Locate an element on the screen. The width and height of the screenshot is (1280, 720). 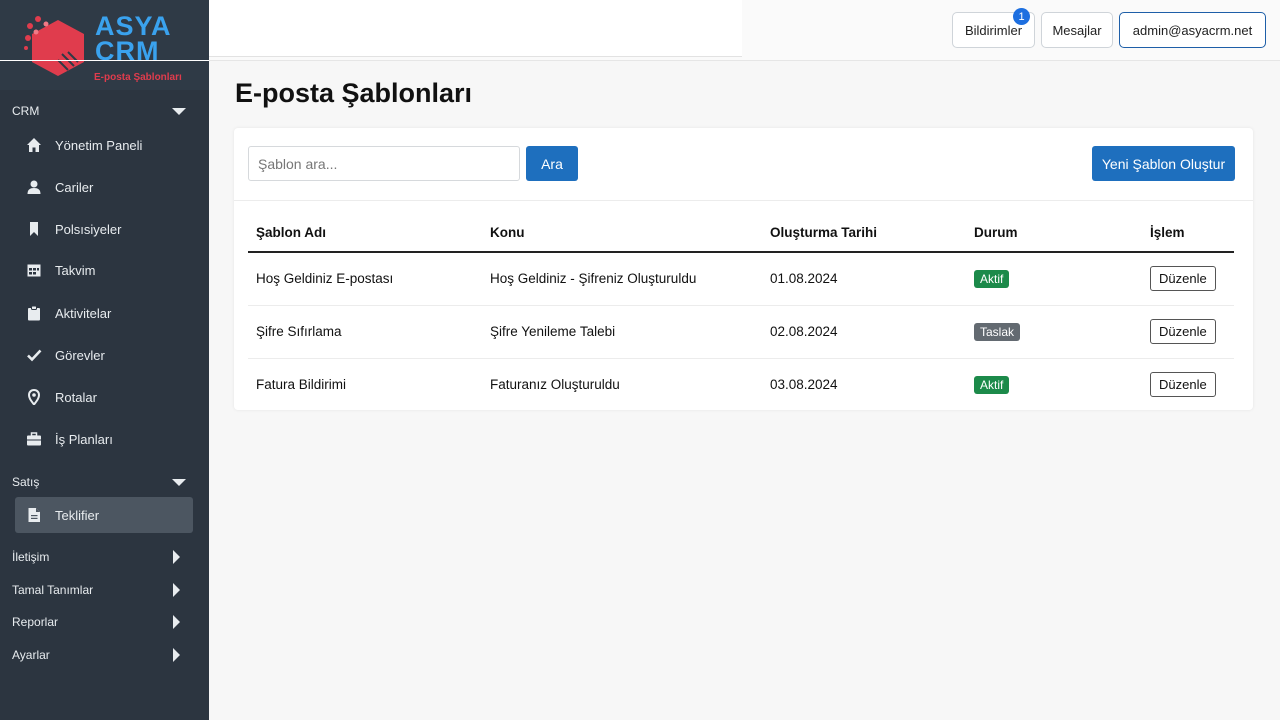
status-badge: Taslak is located at coordinates (997, 331).